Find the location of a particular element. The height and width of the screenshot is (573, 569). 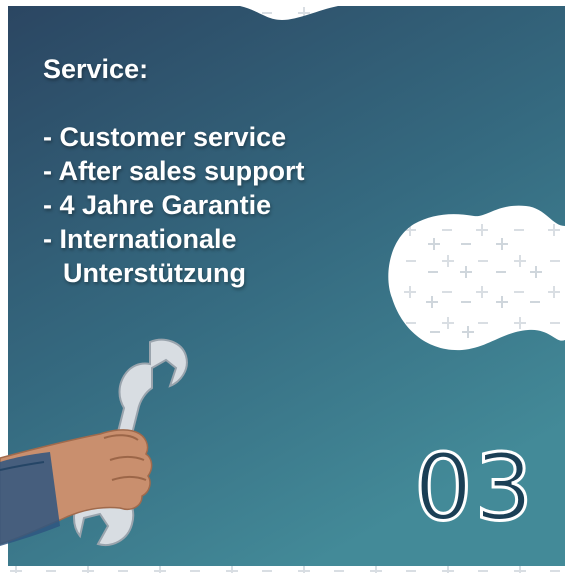

bullet-customer-service: - Customer service is located at coordinates (165, 137).